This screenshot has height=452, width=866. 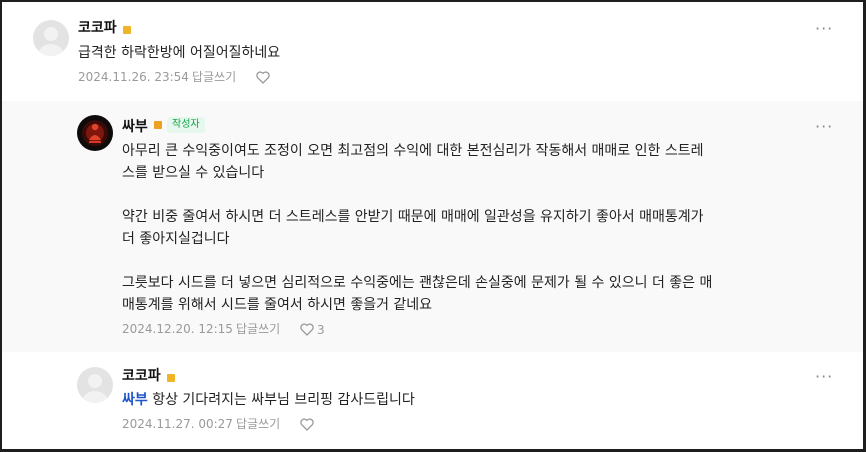 What do you see at coordinates (277, 305) in the screenshot?
I see `comment-text-line: 매통계를 위해서 시드를 줄여서 하시면 좋을거 같네요` at bounding box center [277, 305].